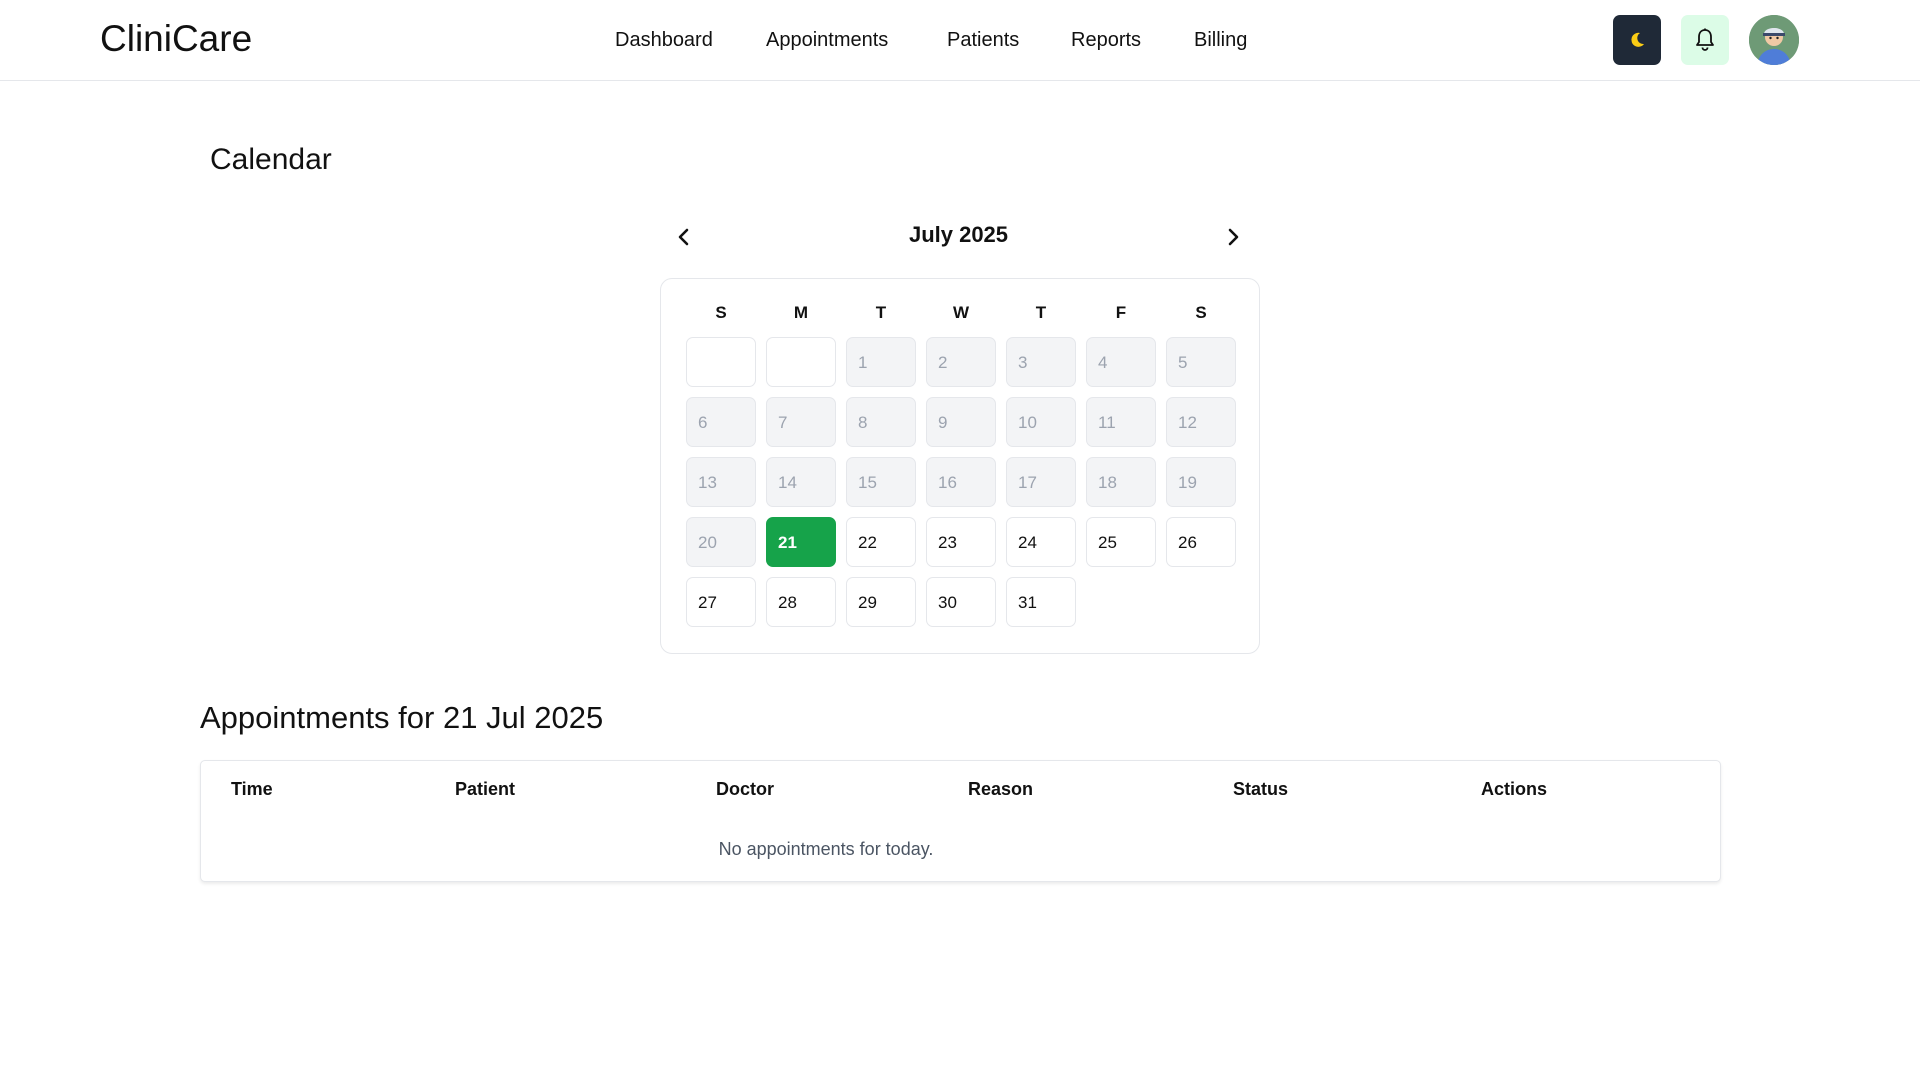 The image size is (1920, 1080). What do you see at coordinates (1201, 422) in the screenshot?
I see `calendar-day: 12` at bounding box center [1201, 422].